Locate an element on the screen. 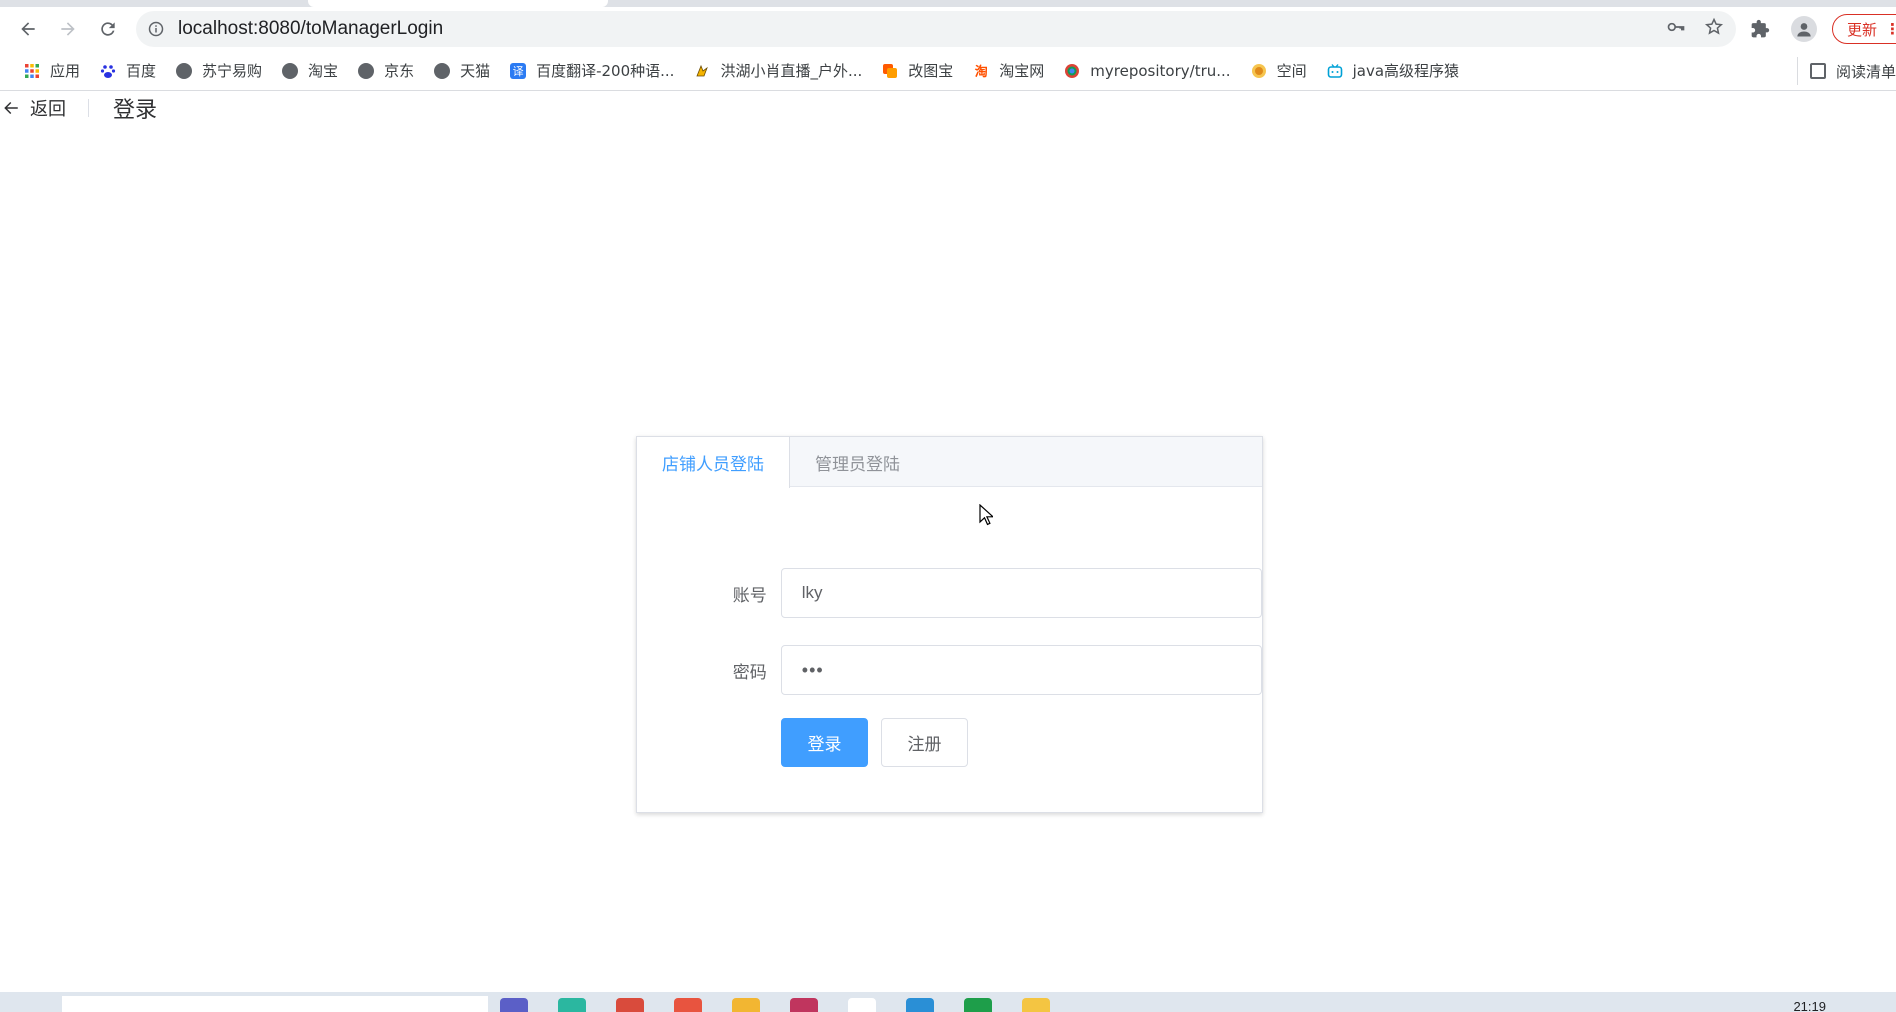 Image resolution: width=1896 pixels, height=1012 pixels. bookmark-bilibili: java高级程序猿 is located at coordinates (1393, 71).